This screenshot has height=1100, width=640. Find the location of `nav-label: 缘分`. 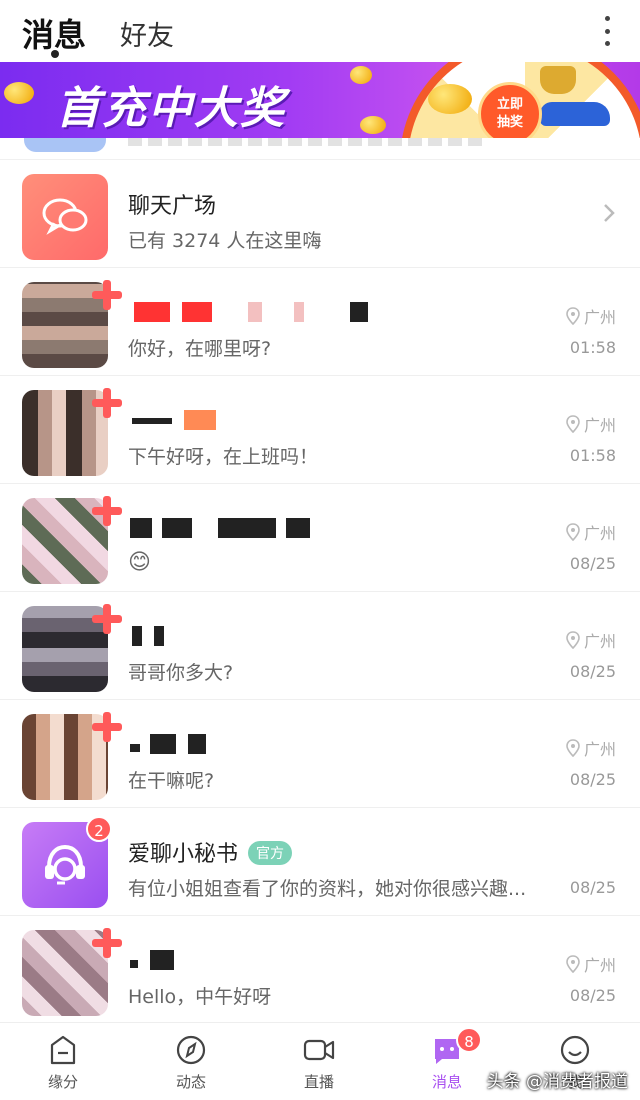

nav-label: 缘分 is located at coordinates (62, 1082).